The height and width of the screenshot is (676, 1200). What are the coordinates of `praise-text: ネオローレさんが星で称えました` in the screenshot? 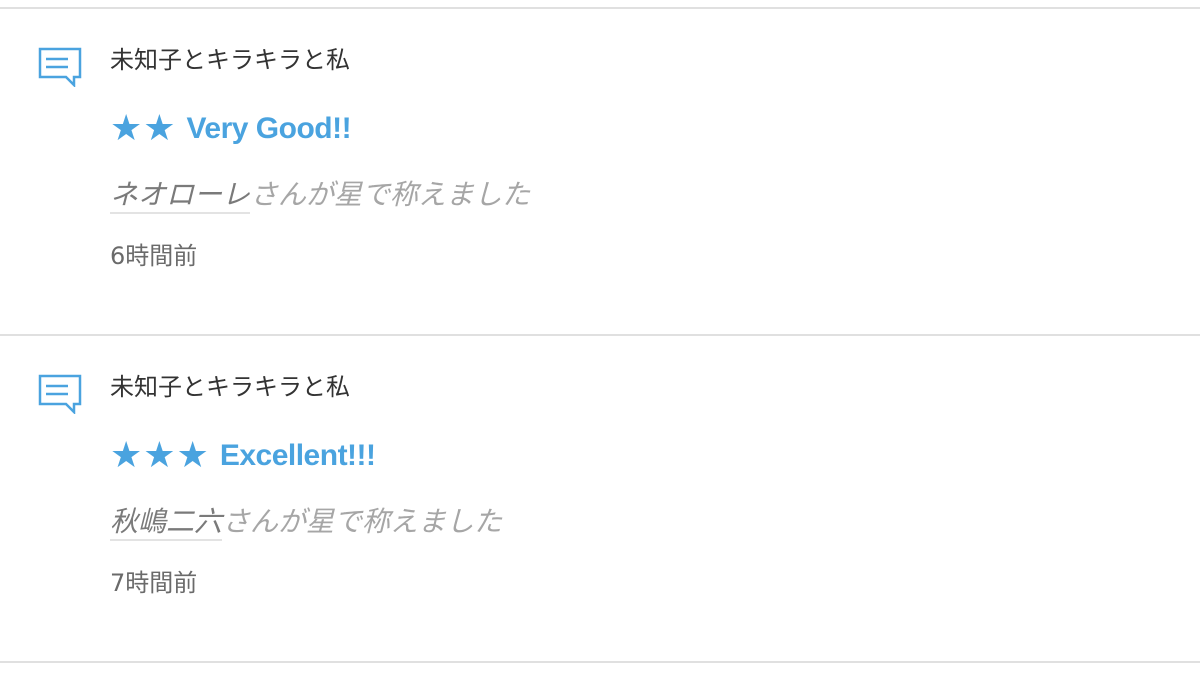 It's located at (320, 195).